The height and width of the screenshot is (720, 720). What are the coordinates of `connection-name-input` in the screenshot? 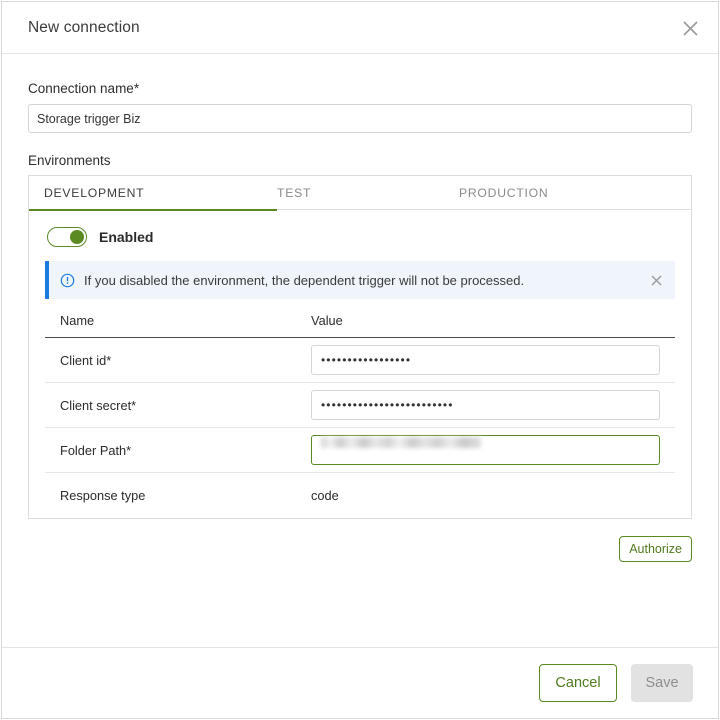 It's located at (360, 118).